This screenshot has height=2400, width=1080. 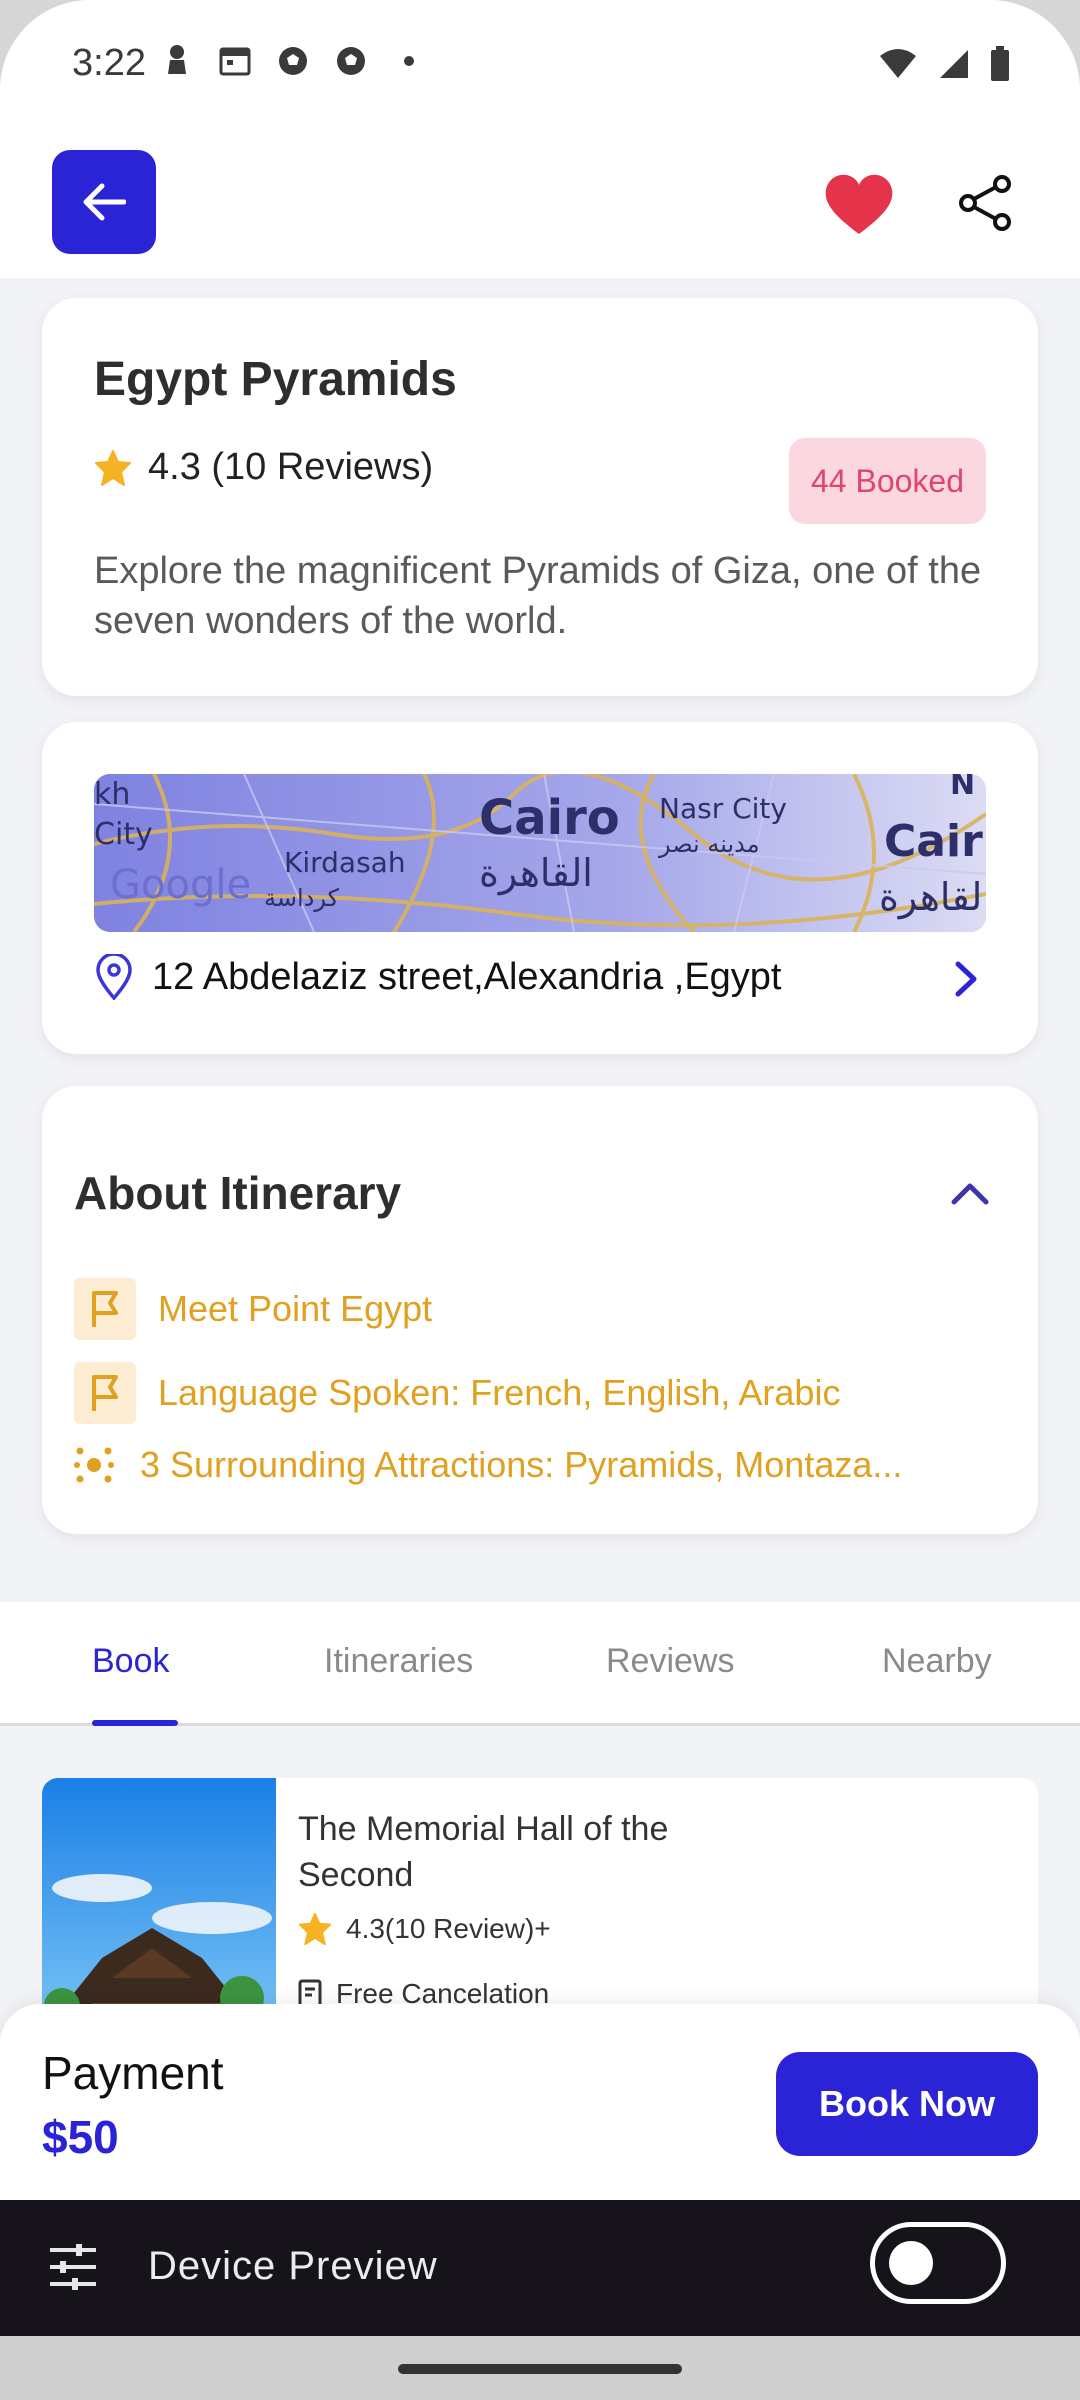 I want to click on home-indicator, so click(x=540, y=2369).